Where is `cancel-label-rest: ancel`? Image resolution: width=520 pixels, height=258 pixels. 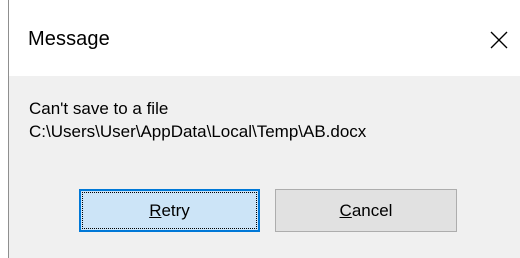 cancel-label-rest: ancel is located at coordinates (372, 210).